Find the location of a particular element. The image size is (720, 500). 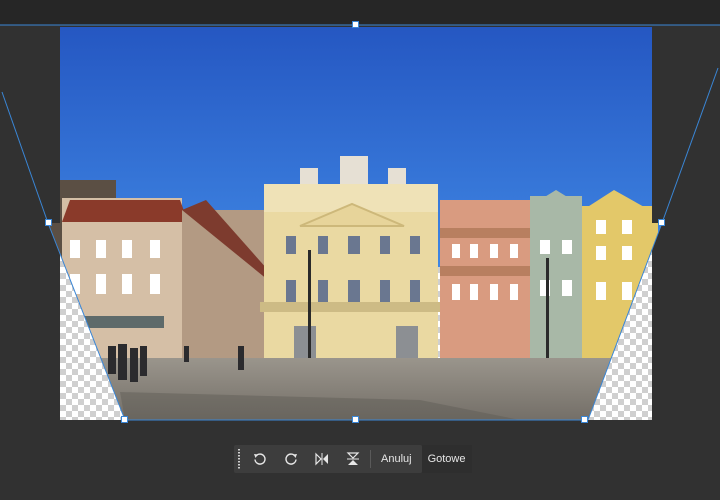

handle-bottom is located at coordinates (355, 419).